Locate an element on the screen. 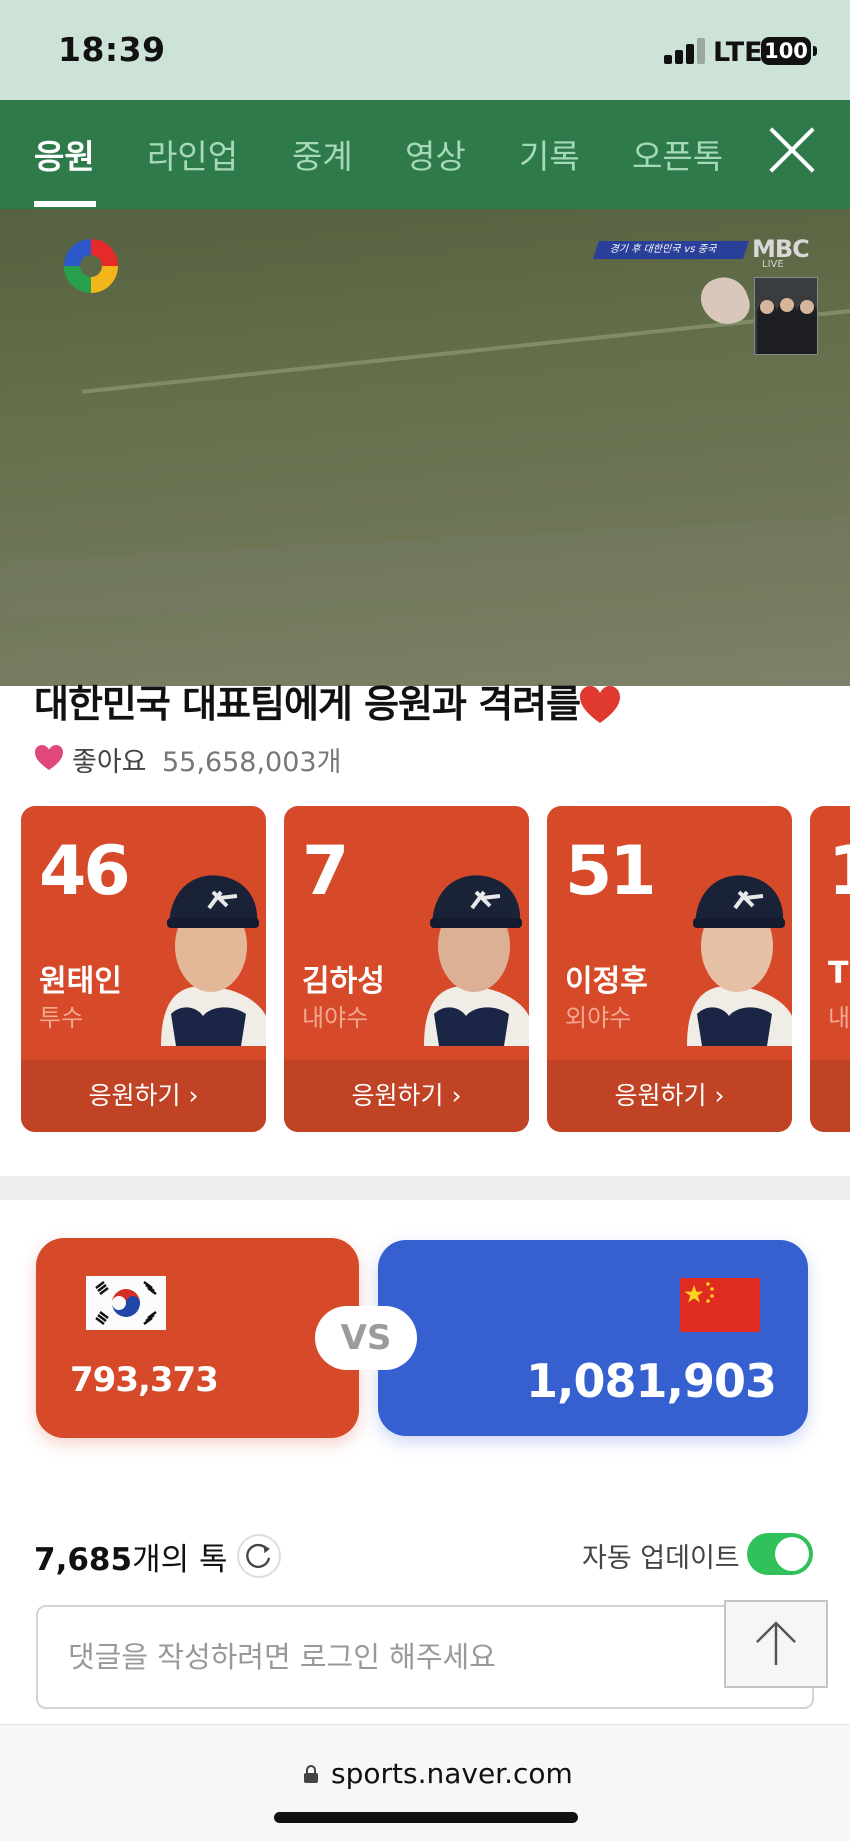 The height and width of the screenshot is (1841, 850). score-chip: 경기 후 대한민국 vs 중국 is located at coordinates (671, 250).